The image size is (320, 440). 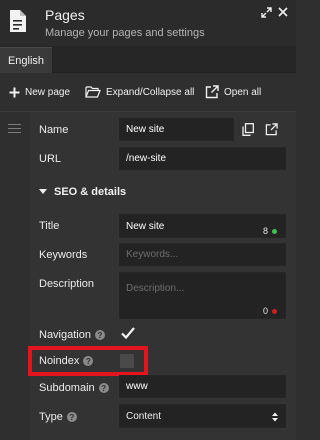 What do you see at coordinates (43, 191) in the screenshot?
I see `caret-down-icon` at bounding box center [43, 191].